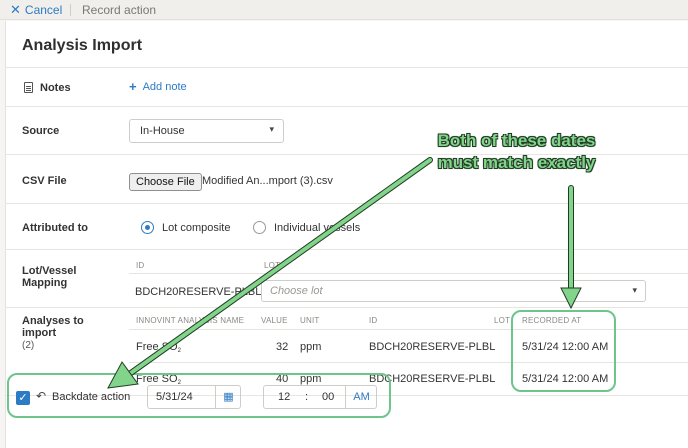 The image size is (688, 448). Describe the element at coordinates (282, 347) in the screenshot. I see `row1-value: 32` at that location.